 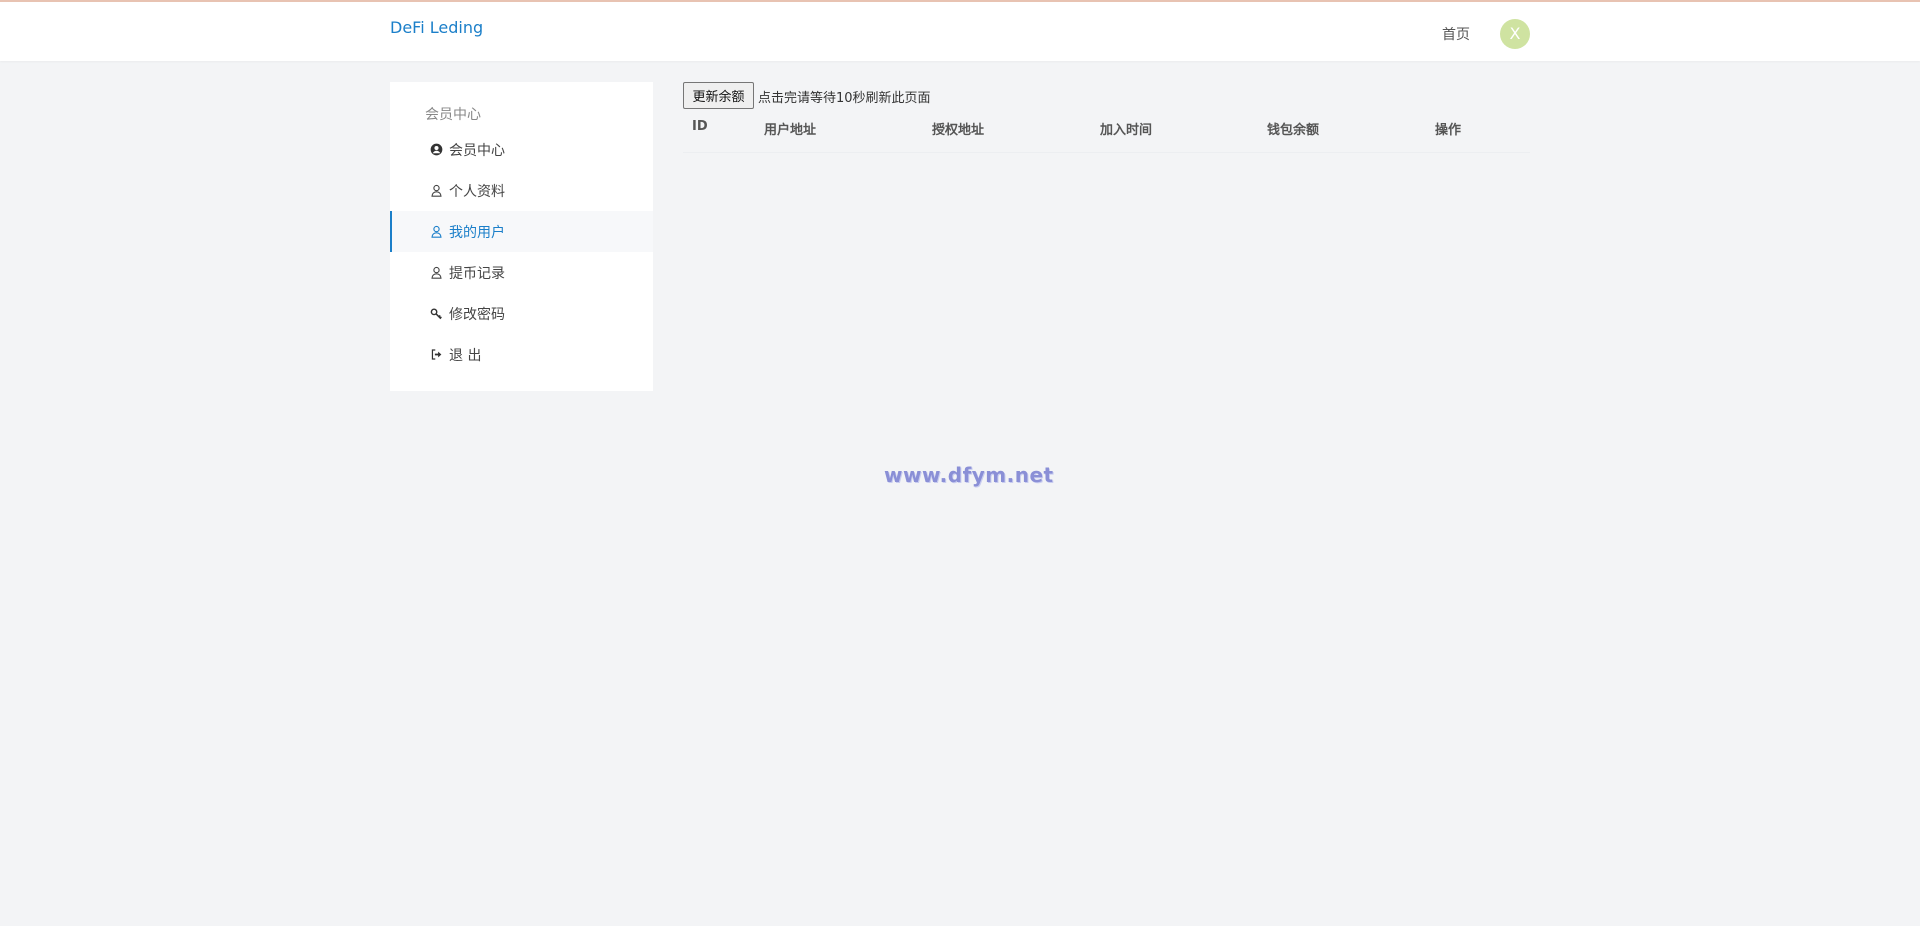 I want to click on column-header-authorized-address: 授权地址, so click(x=958, y=130).